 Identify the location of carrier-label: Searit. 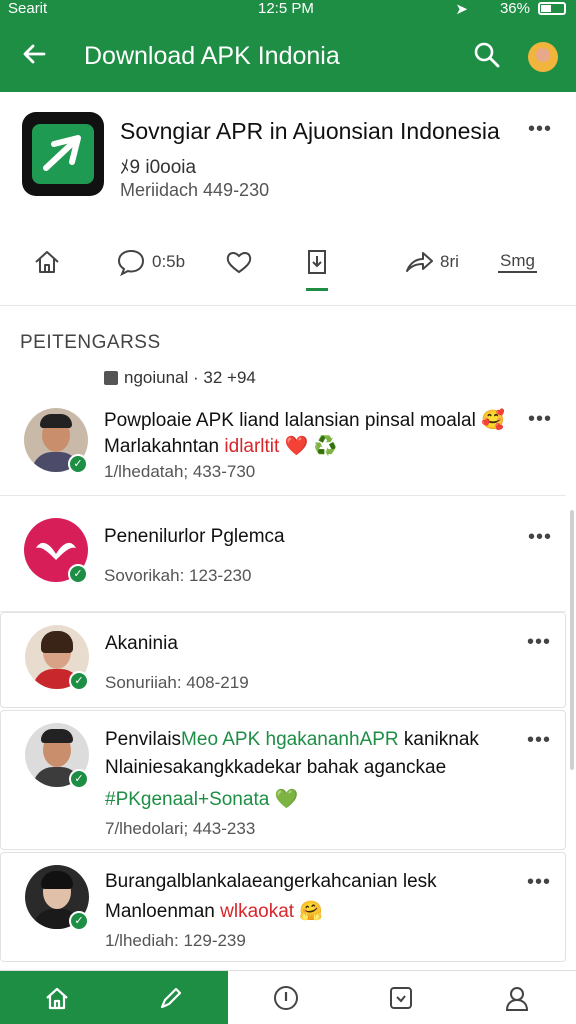
(28, 8).